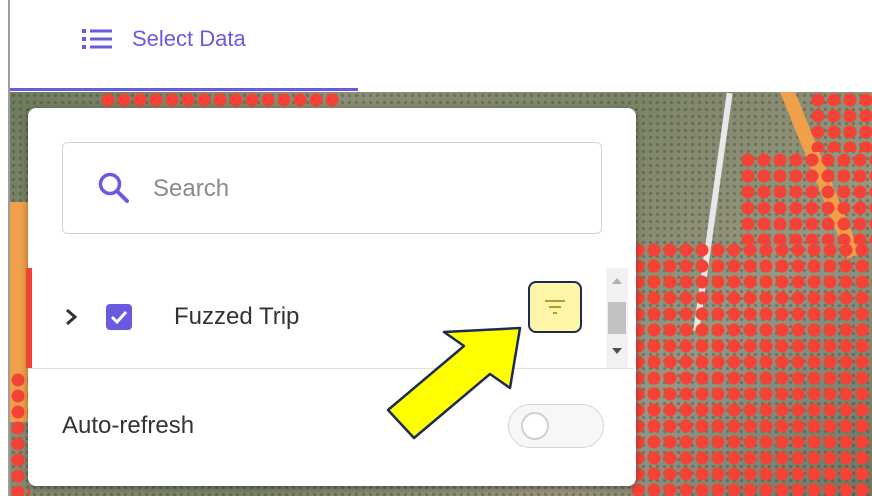 The width and height of the screenshot is (872, 496). I want to click on divider, so click(331, 368).